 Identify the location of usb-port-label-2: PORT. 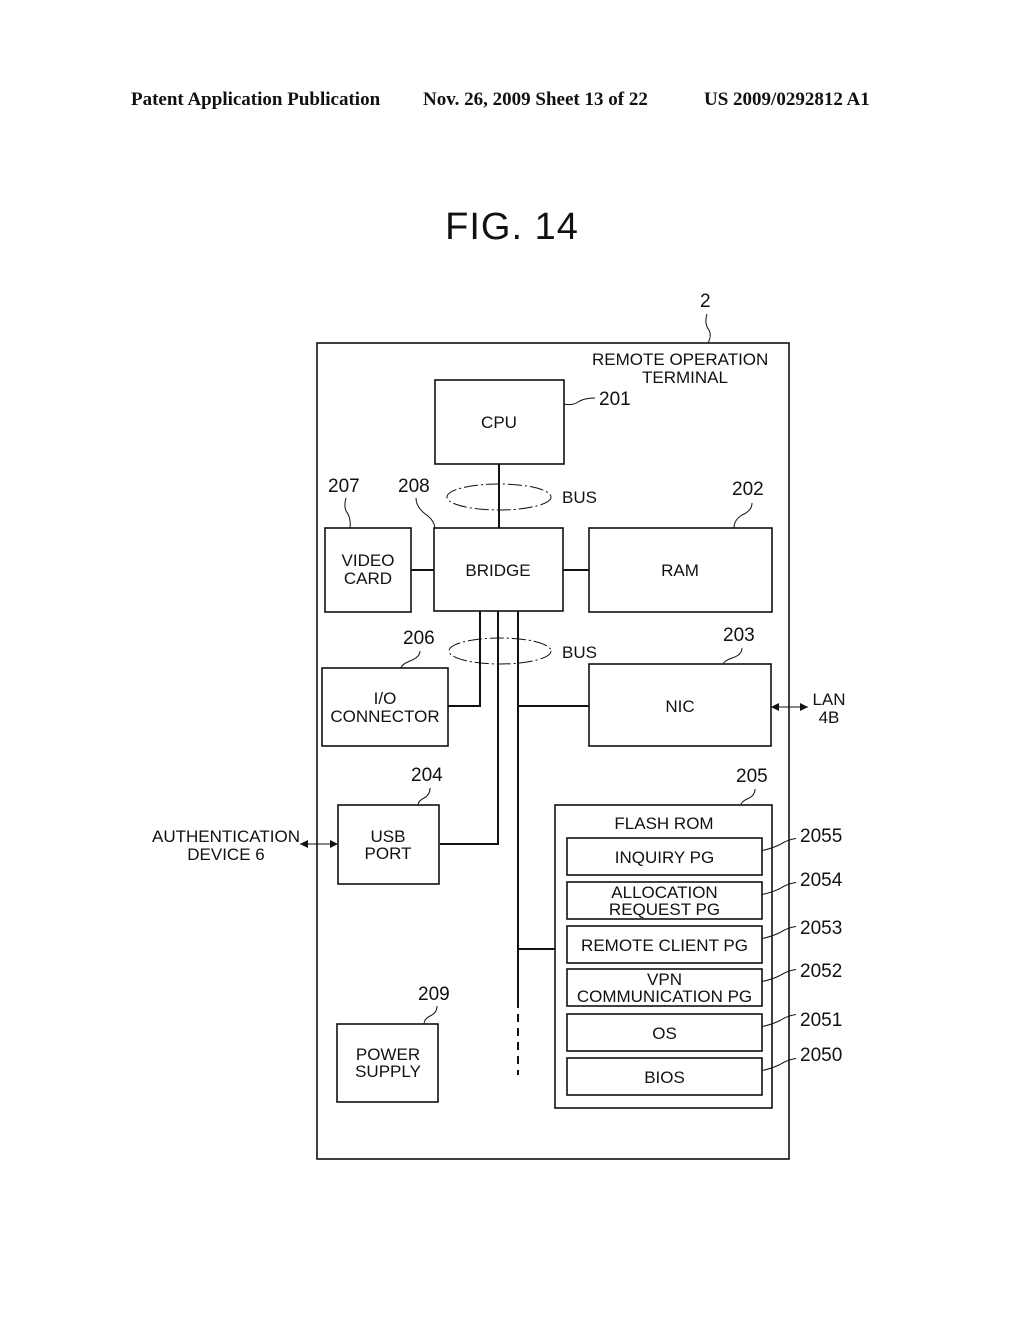
(388, 853).